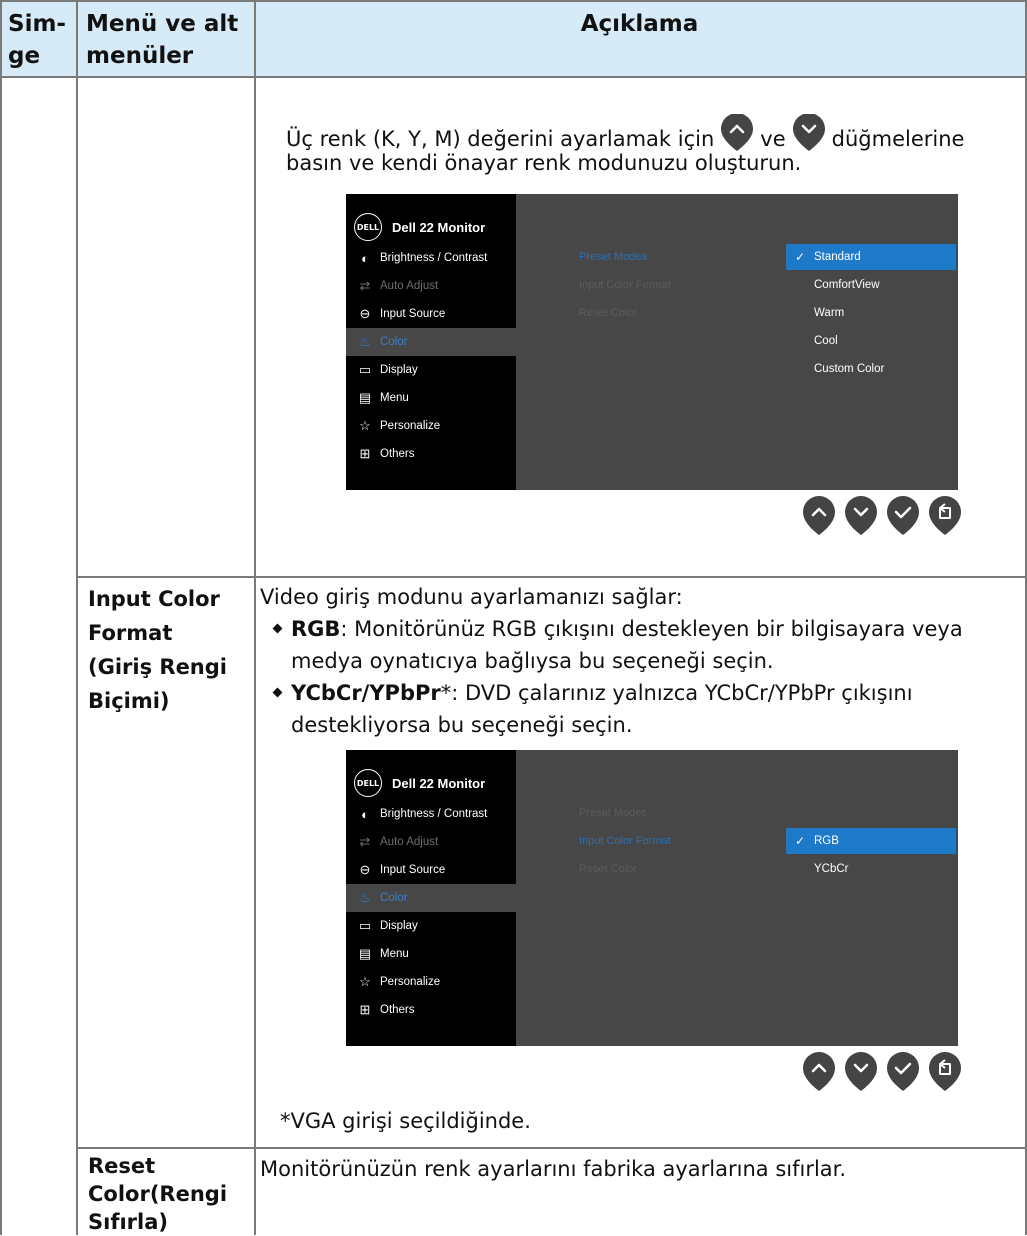  Describe the element at coordinates (365, 425) in the screenshot. I see `star-icon: ☆` at that location.